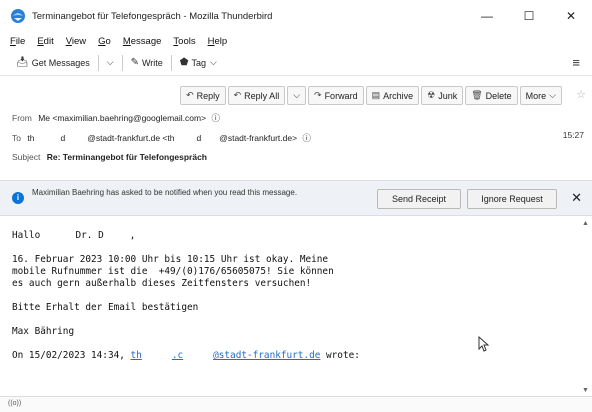 The image size is (592, 412). Describe the element at coordinates (296, 41) in the screenshot. I see `menu-bar: File Edit View Go Message Tools Help` at that location.